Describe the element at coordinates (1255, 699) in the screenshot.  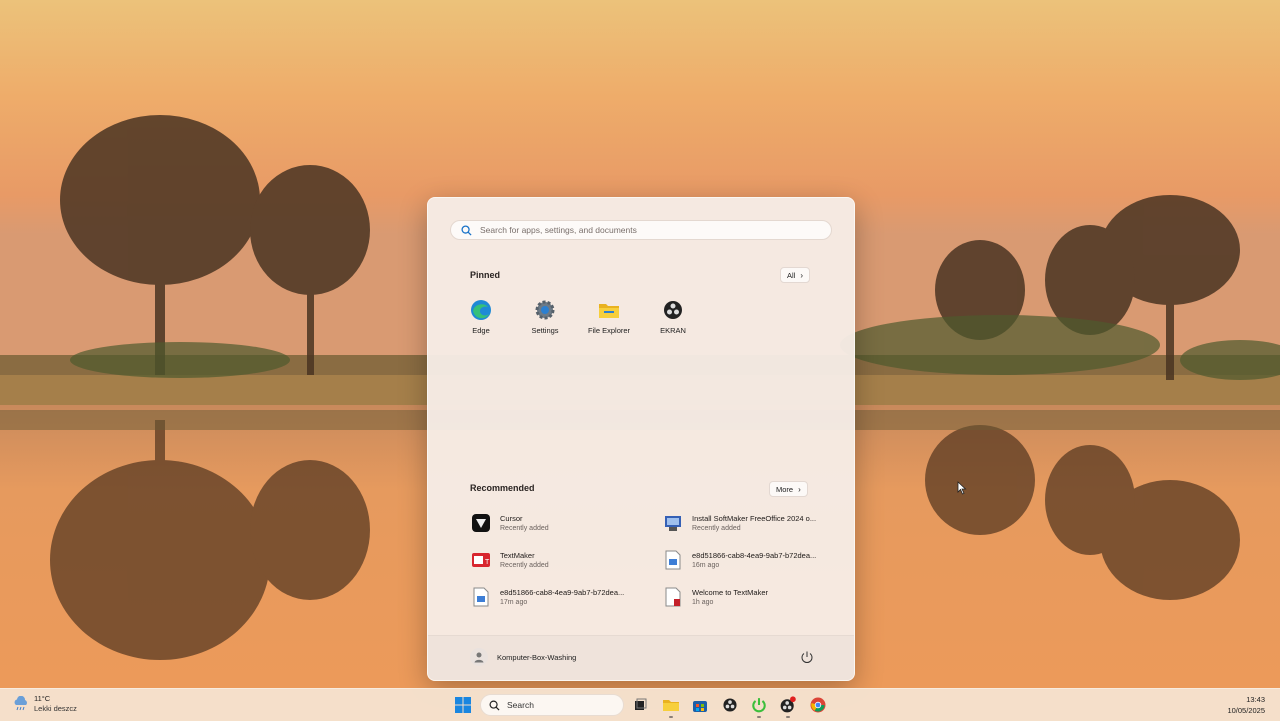
I see `clock-time: 13:43` at that location.